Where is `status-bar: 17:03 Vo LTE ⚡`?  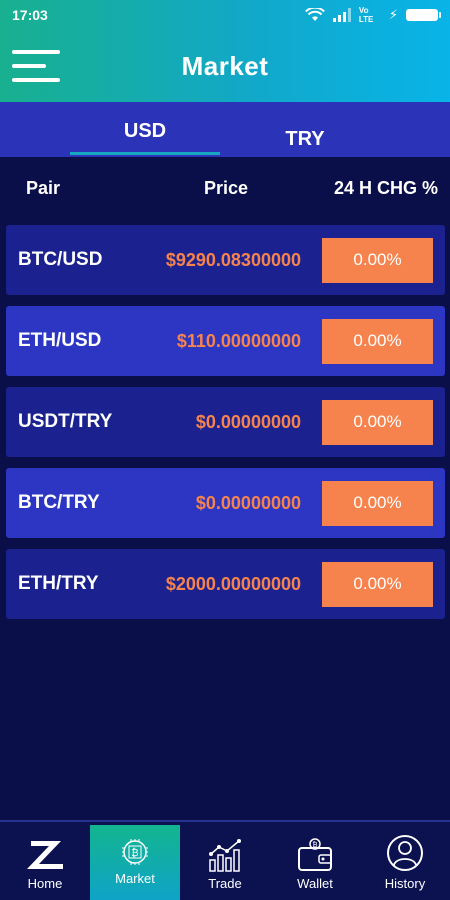 status-bar: 17:03 Vo LTE ⚡ is located at coordinates (225, 15).